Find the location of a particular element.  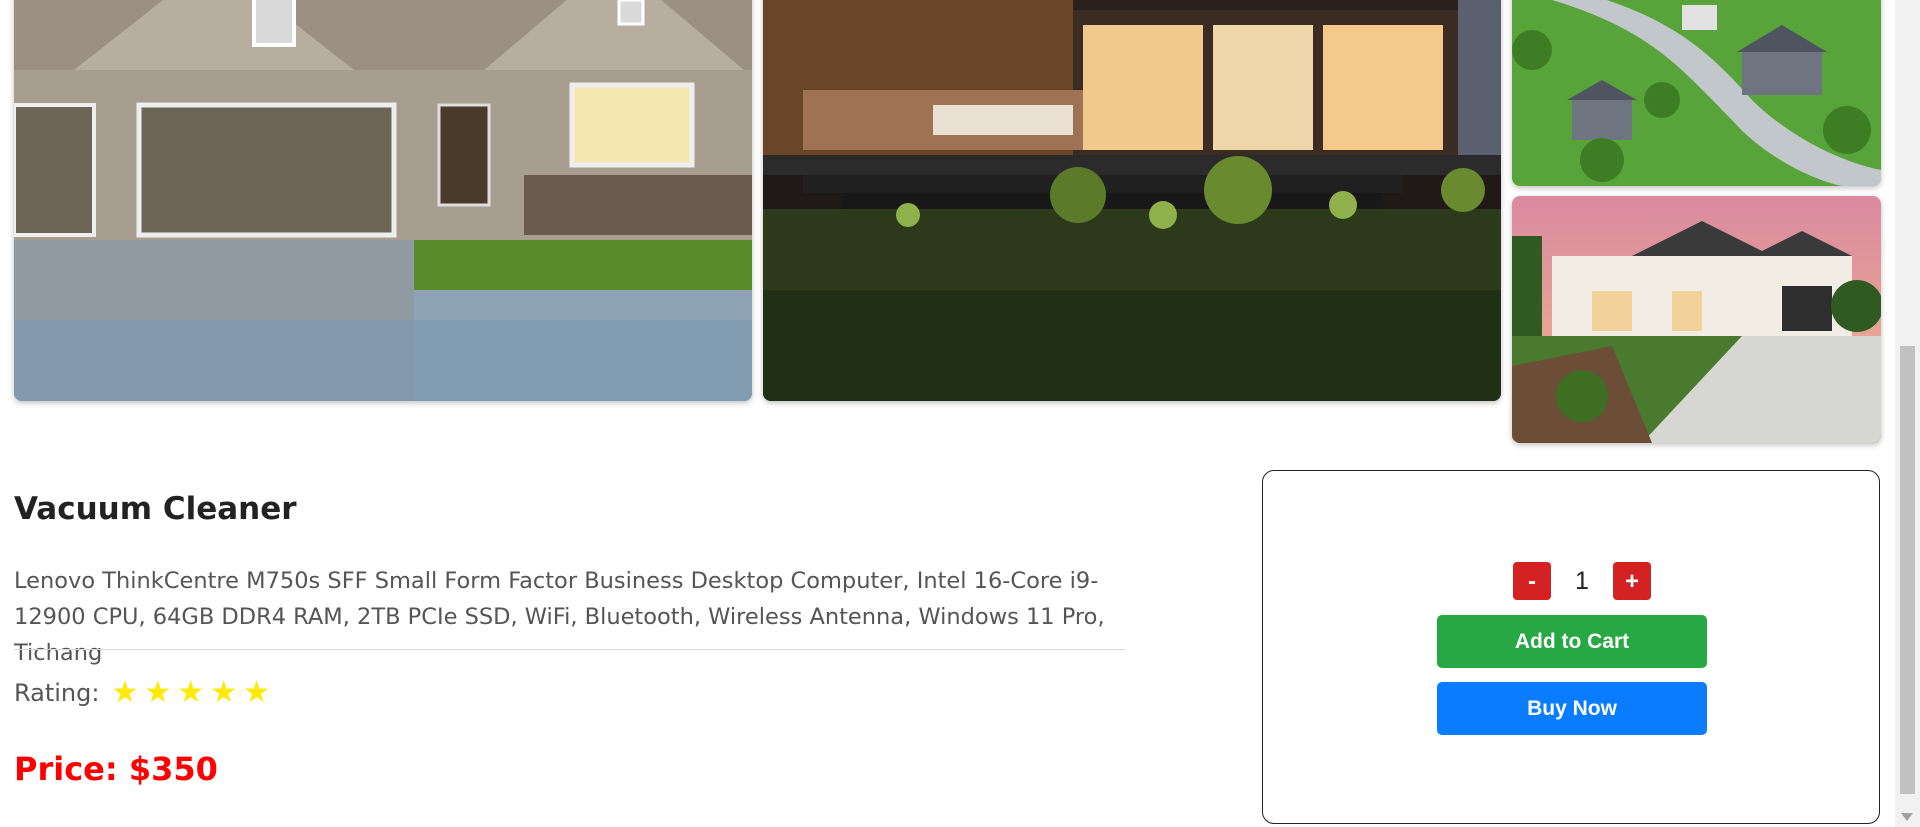

gallery-image-aerial-neighborhood is located at coordinates (1696, 93).